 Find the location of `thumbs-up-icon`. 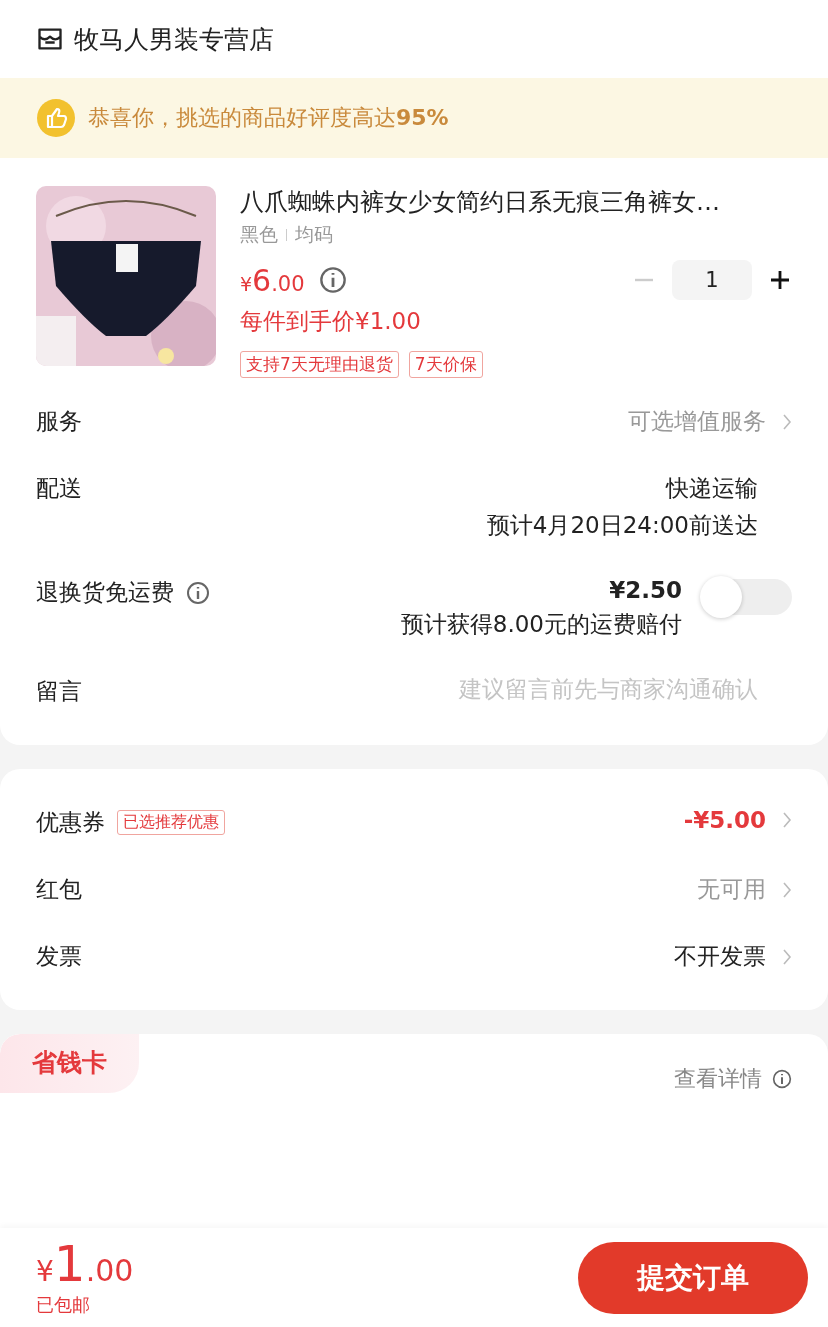

thumbs-up-icon is located at coordinates (56, 118).